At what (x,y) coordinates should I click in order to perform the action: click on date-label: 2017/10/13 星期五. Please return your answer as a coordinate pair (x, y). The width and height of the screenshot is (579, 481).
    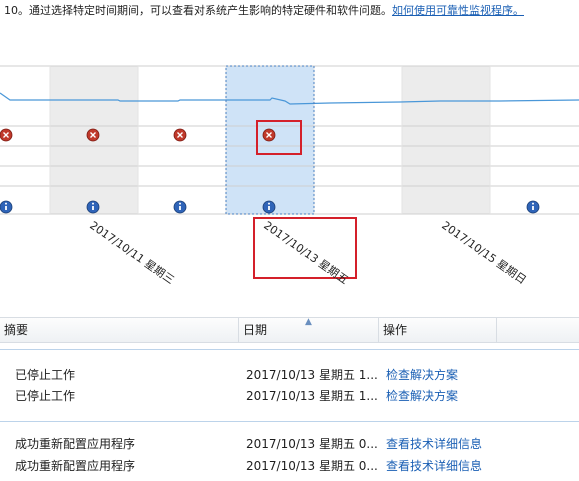
    Looking at the image, I should click on (305, 253).